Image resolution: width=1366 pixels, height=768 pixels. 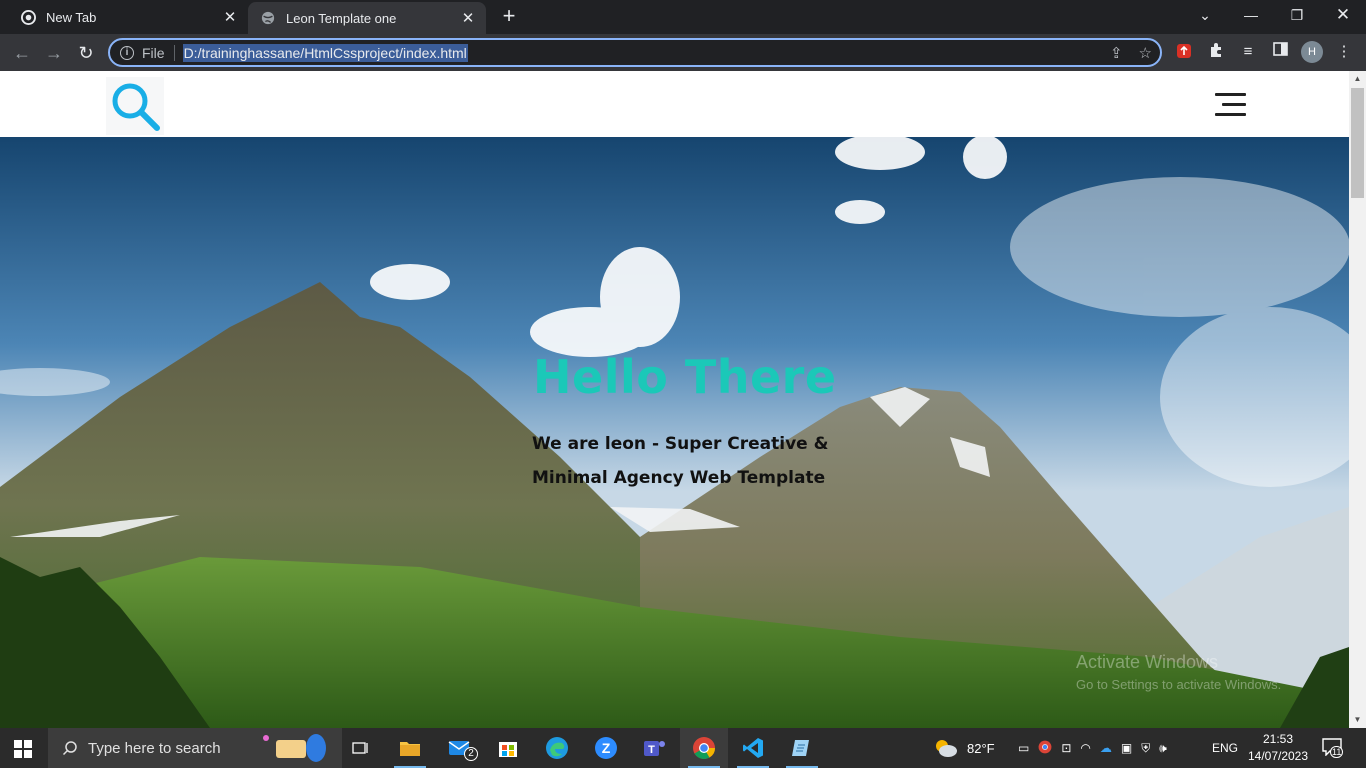 I want to click on activate-windows-watermark: Activate Windows, so click(x=1147, y=662).